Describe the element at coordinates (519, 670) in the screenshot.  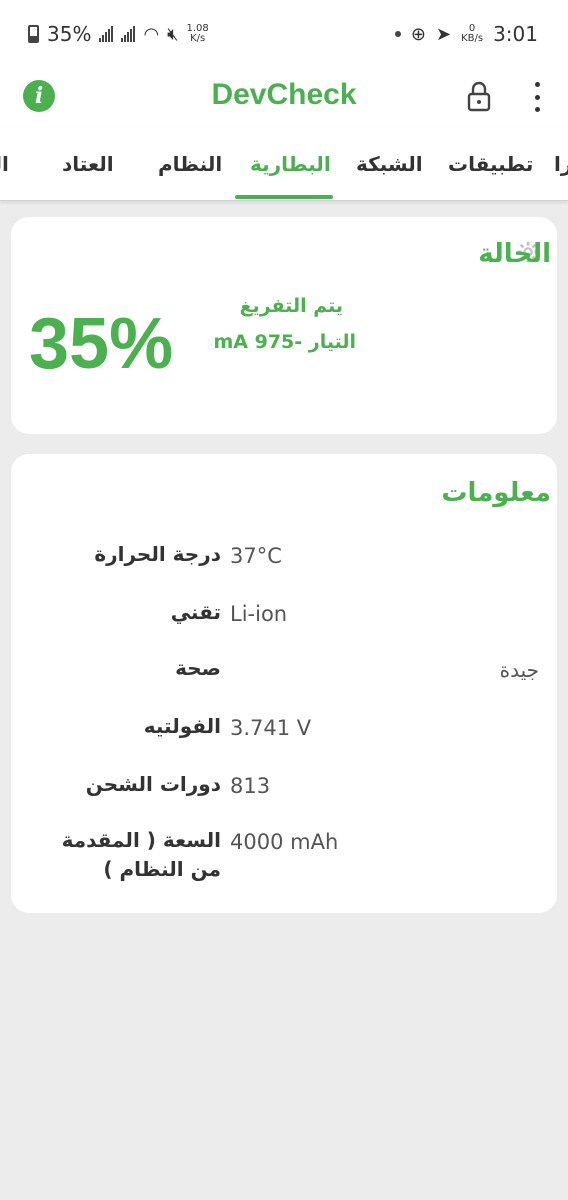
I see `health-value: جيدة` at that location.